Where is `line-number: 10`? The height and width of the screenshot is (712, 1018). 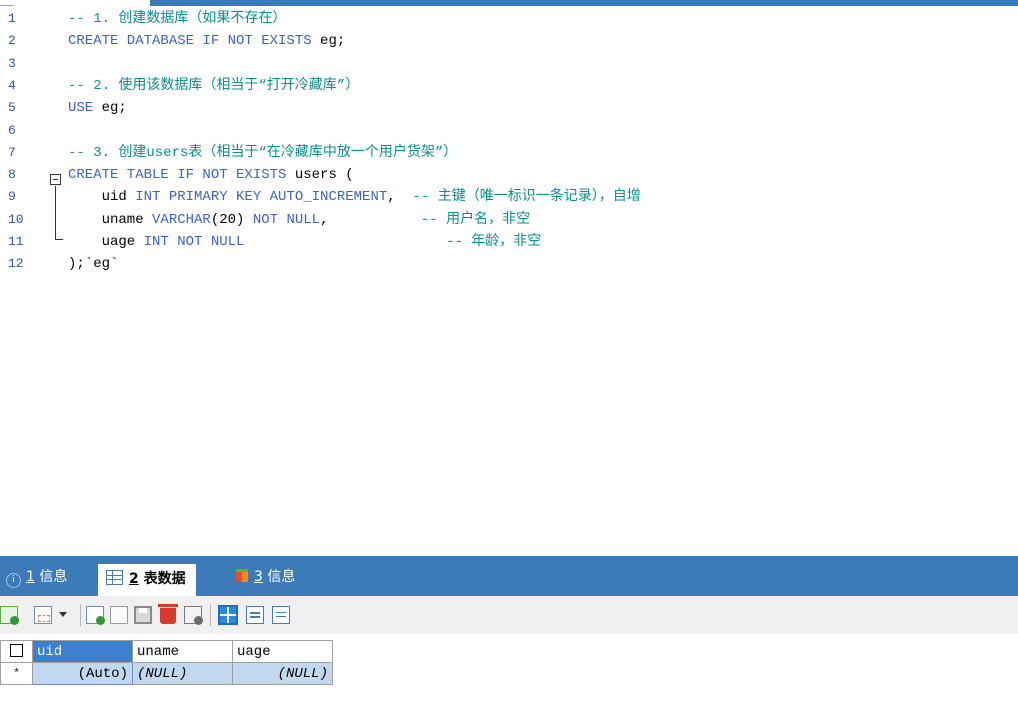
line-number: 10 is located at coordinates (16, 219).